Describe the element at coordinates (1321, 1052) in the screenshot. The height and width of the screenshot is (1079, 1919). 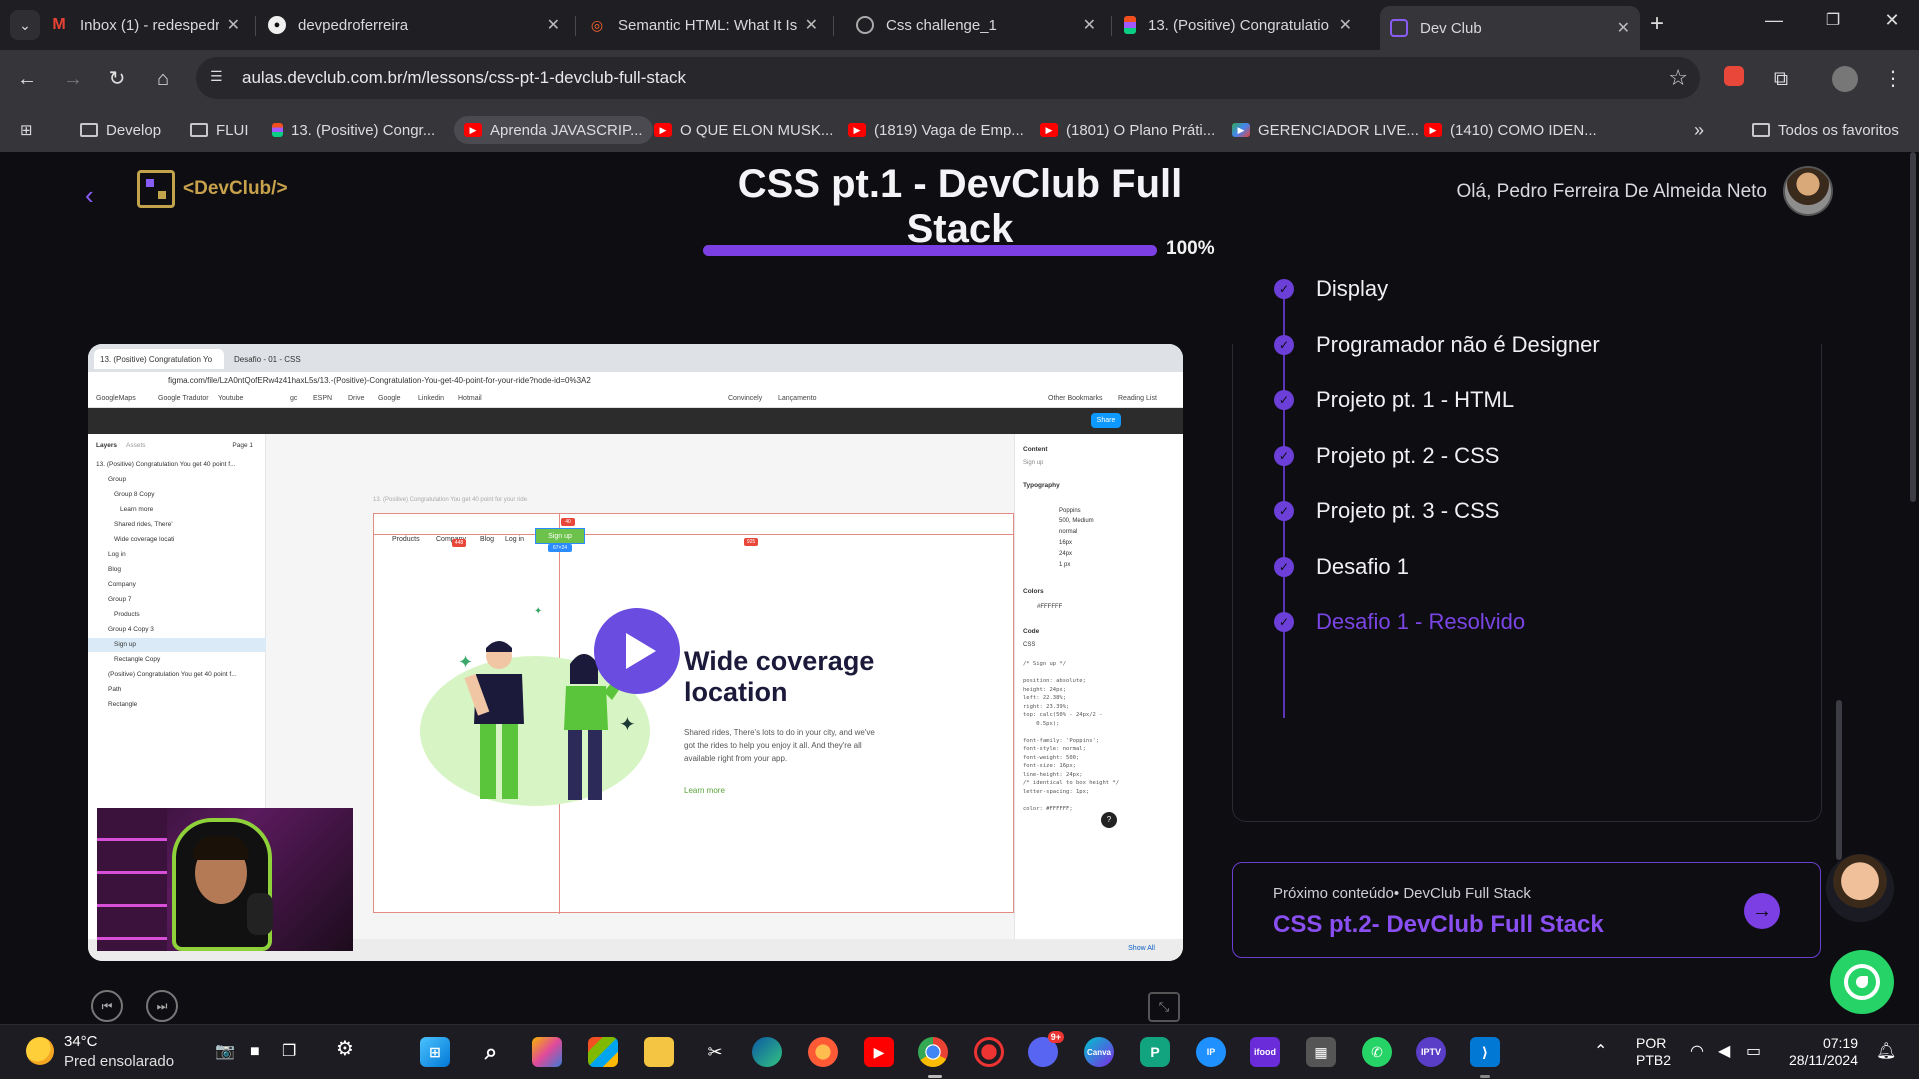
I see `calculator-icon: ▦` at that location.